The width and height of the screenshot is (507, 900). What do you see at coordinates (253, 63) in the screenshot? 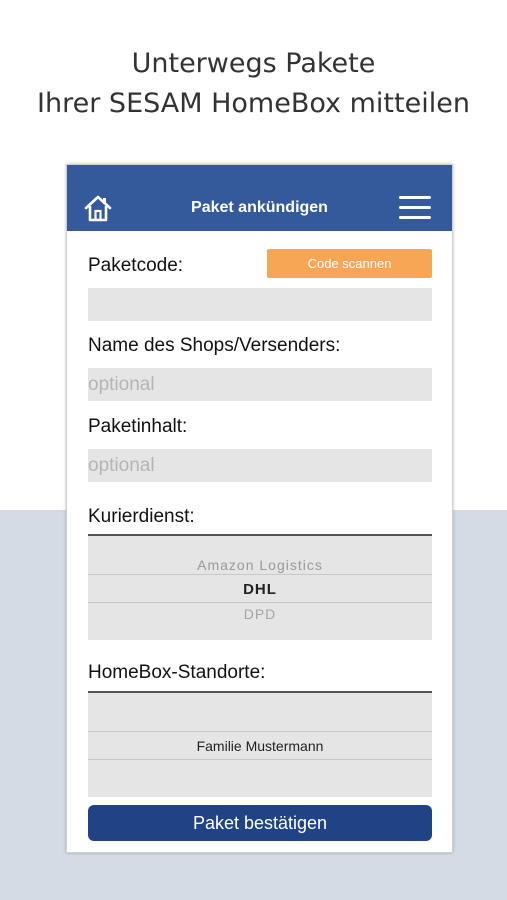
I see `headline-line-1: Unterwegs Pakete` at bounding box center [253, 63].